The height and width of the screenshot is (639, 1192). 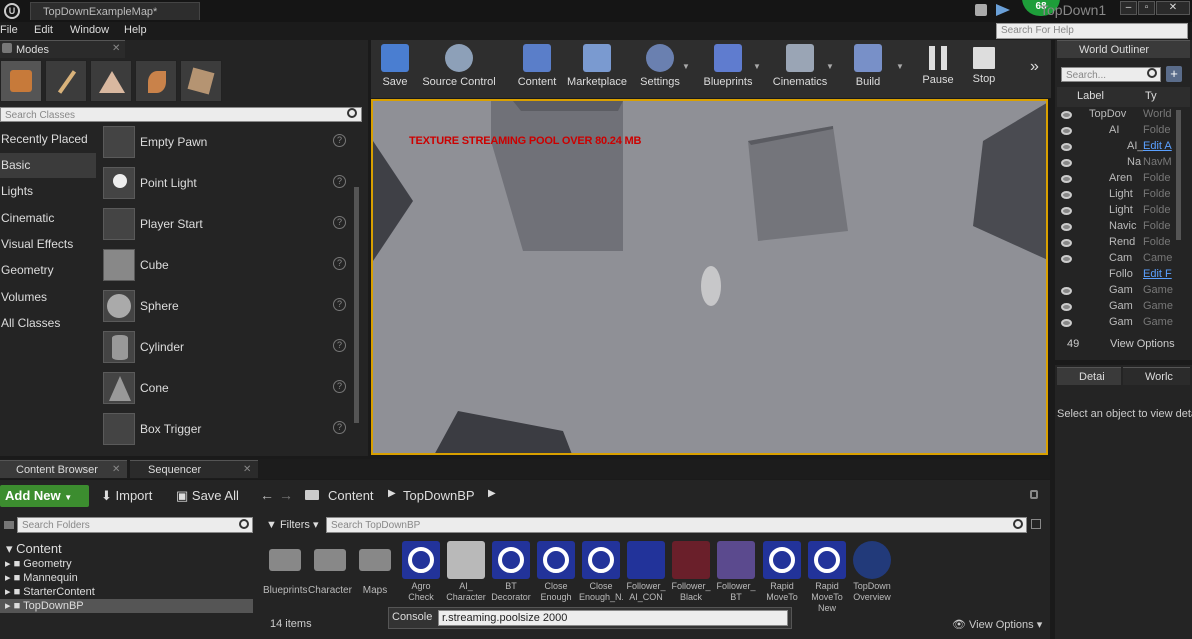 I want to click on place-item-cube: Cube ?, so click(x=225, y=265).